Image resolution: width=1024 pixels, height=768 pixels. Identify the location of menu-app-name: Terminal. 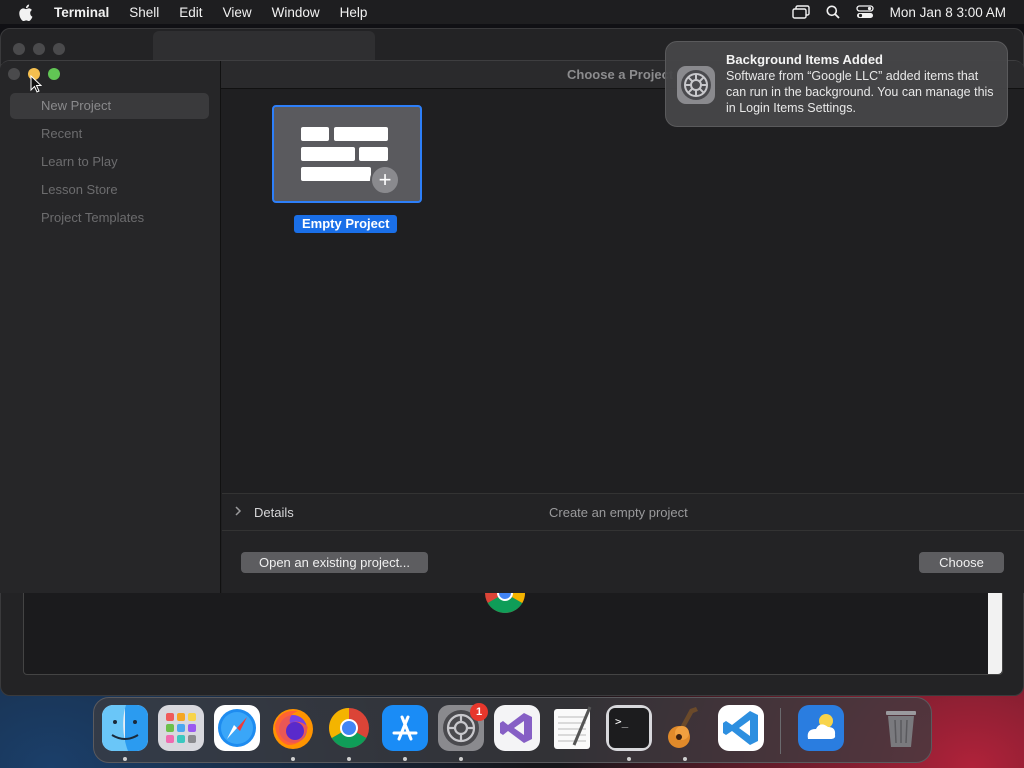
(81, 12).